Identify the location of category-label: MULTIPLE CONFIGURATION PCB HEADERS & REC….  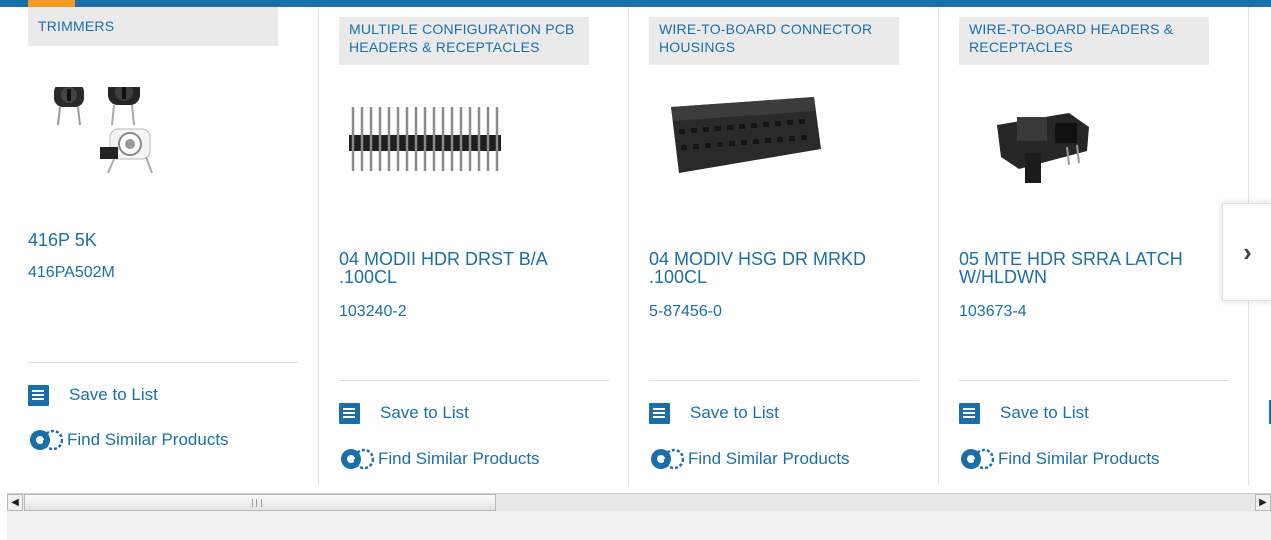
(464, 41).